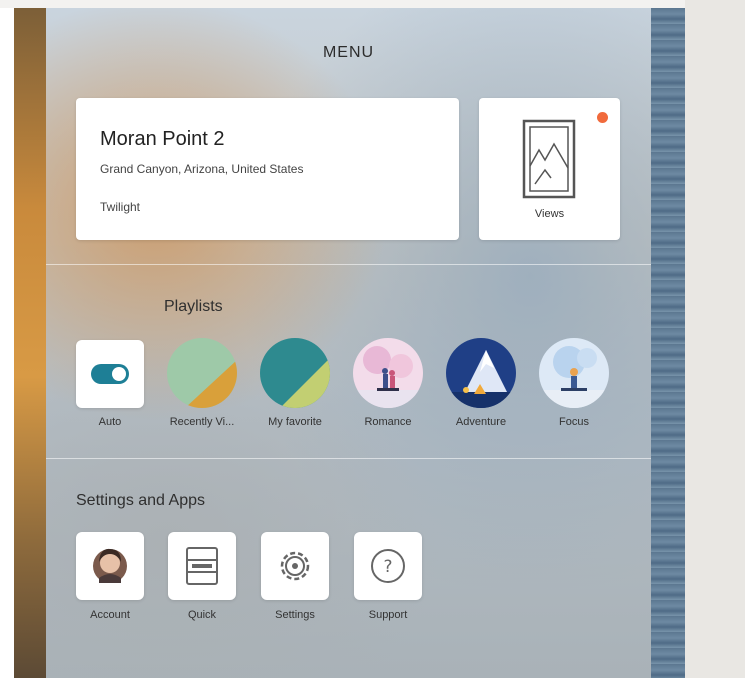 The image size is (745, 678). What do you see at coordinates (348, 52) in the screenshot?
I see `menu-title: MENU` at bounding box center [348, 52].